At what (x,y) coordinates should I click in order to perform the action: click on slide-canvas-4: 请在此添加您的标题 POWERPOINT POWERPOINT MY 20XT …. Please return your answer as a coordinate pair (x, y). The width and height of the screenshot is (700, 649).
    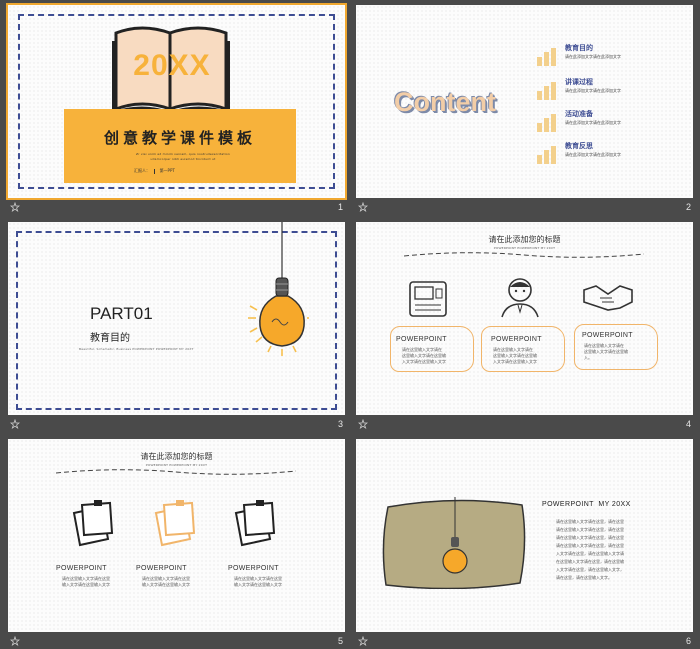
    Looking at the image, I should click on (524, 318).